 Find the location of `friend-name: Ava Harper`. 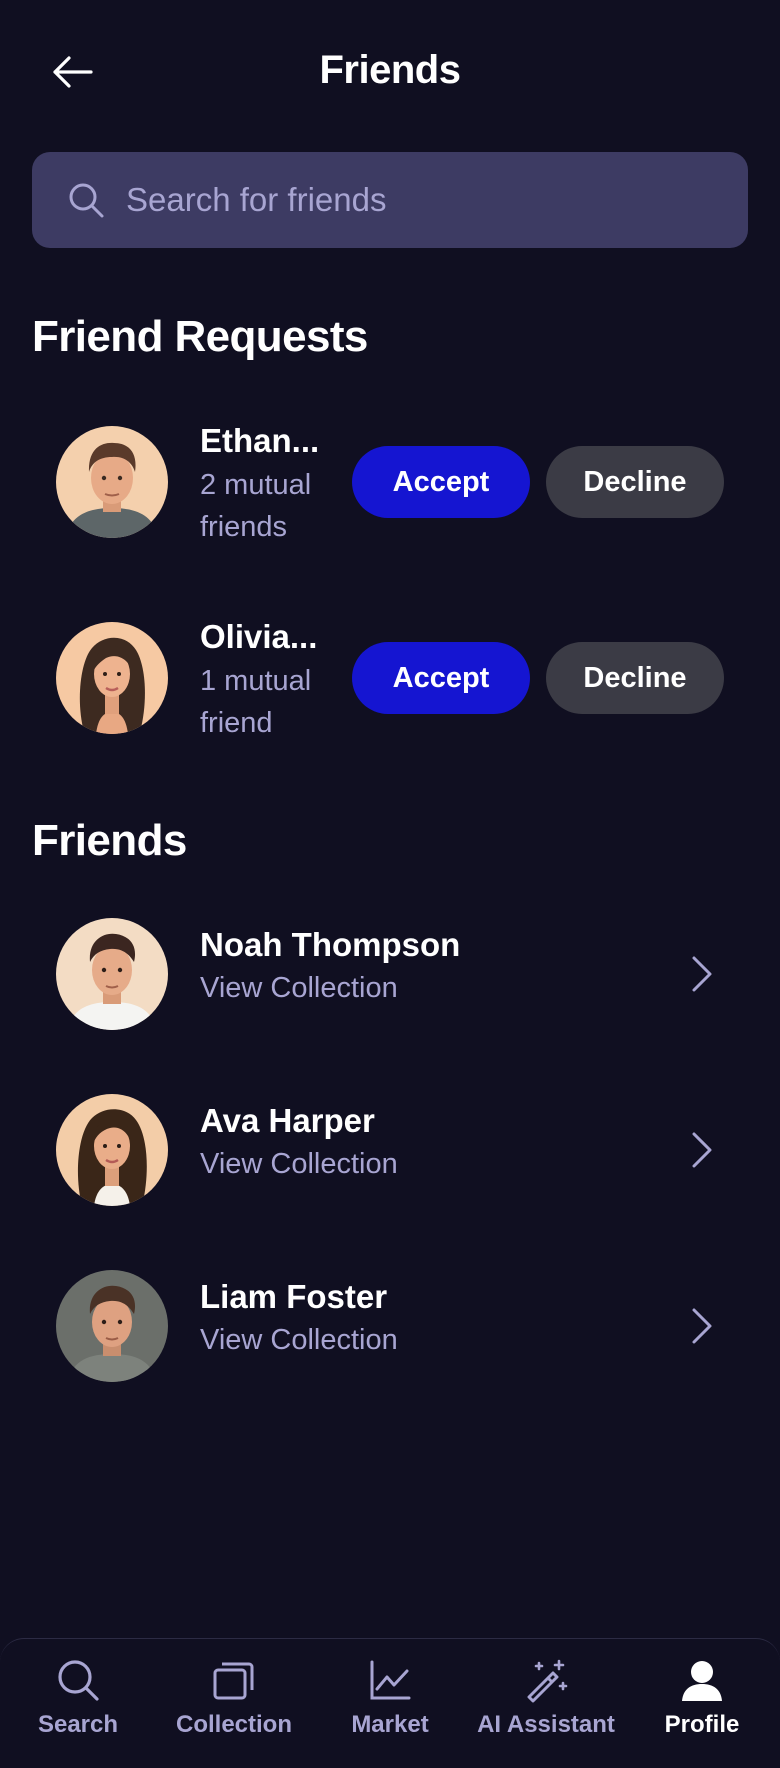

friend-name: Ava Harper is located at coordinates (287, 1120).